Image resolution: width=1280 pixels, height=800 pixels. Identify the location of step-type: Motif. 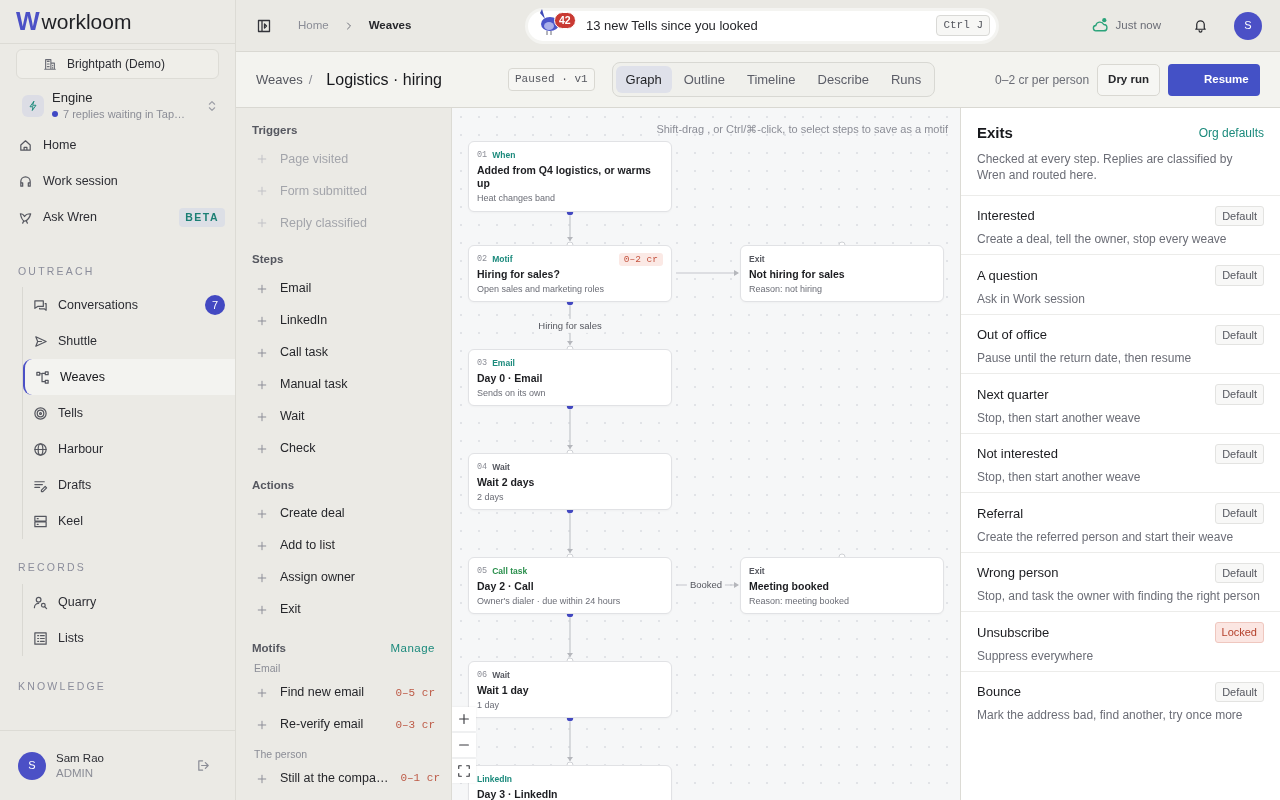
(502, 259).